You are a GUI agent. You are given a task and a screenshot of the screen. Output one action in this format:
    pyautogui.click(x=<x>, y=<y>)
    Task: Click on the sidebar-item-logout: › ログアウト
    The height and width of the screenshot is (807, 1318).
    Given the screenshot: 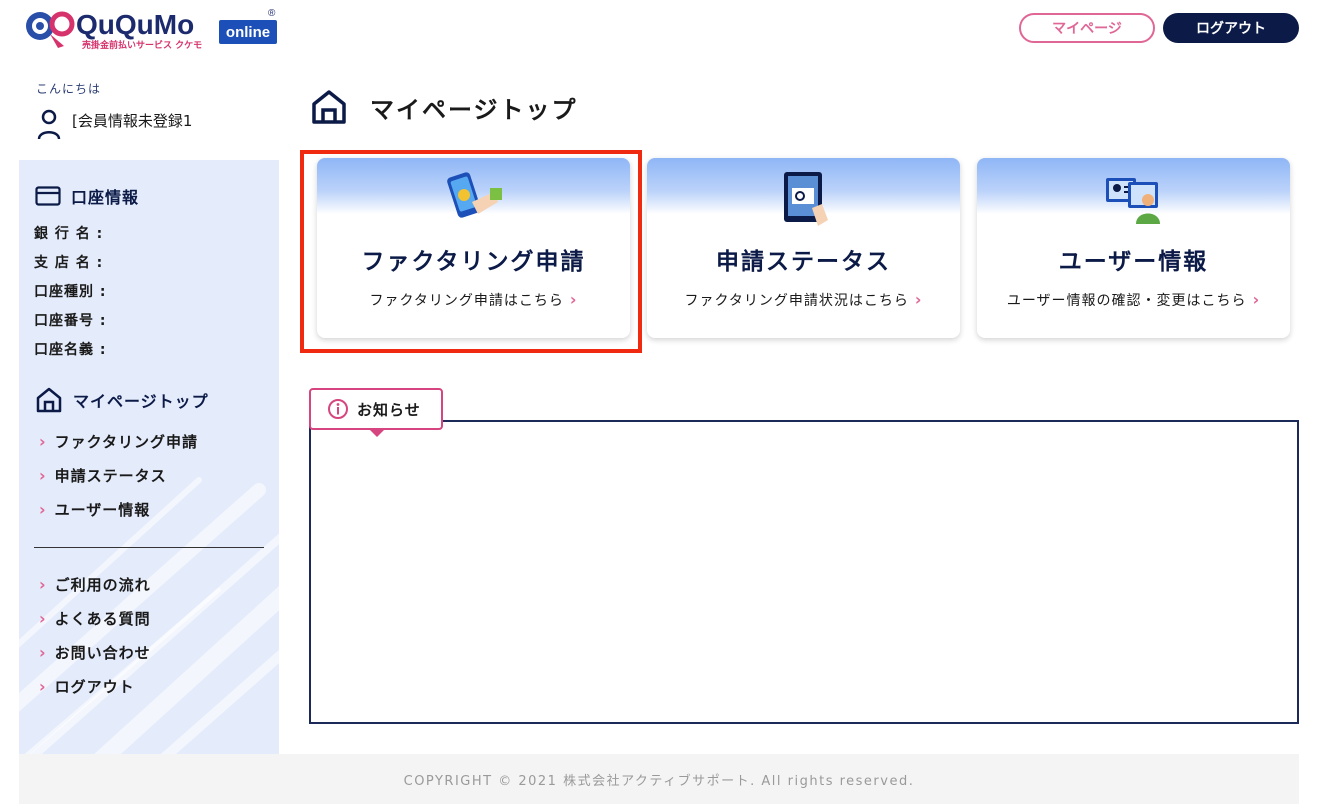 What is the action you would take?
    pyautogui.click(x=87, y=686)
    